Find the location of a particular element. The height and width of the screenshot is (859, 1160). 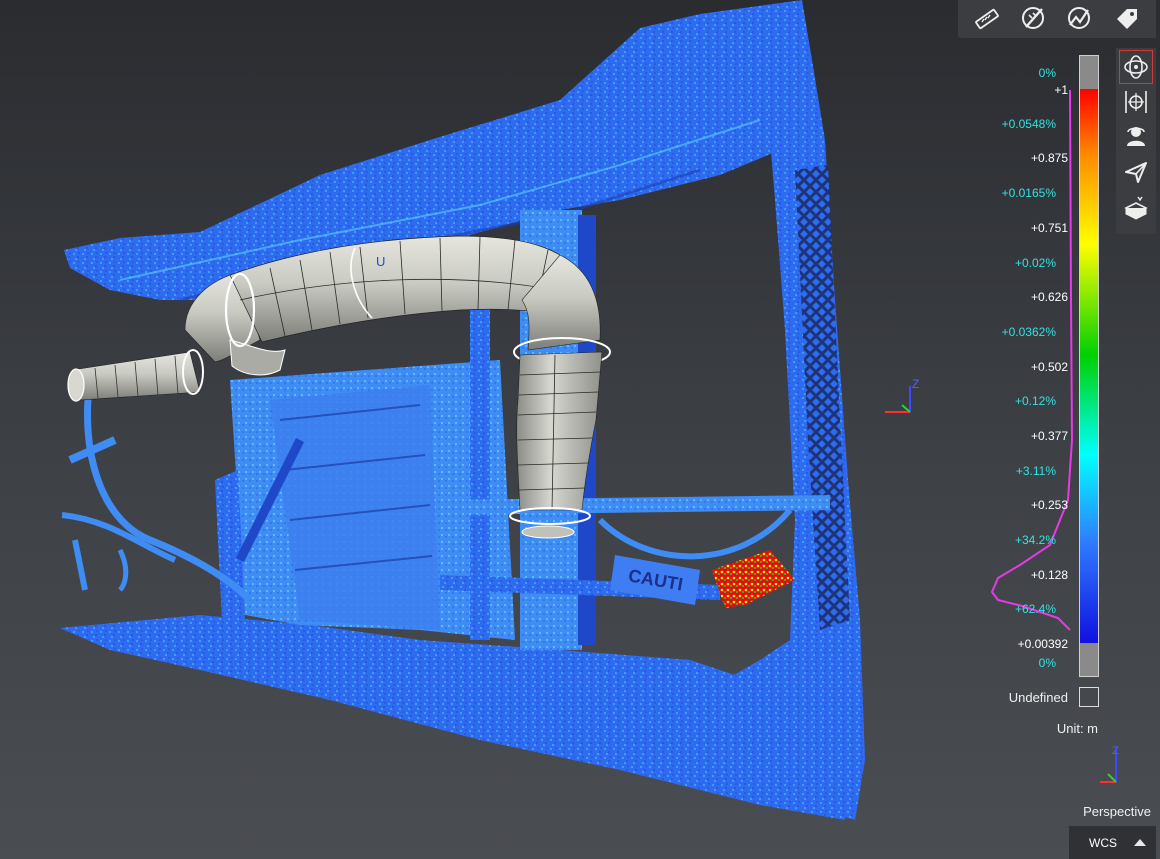

section-box-button is located at coordinates (1136, 207).